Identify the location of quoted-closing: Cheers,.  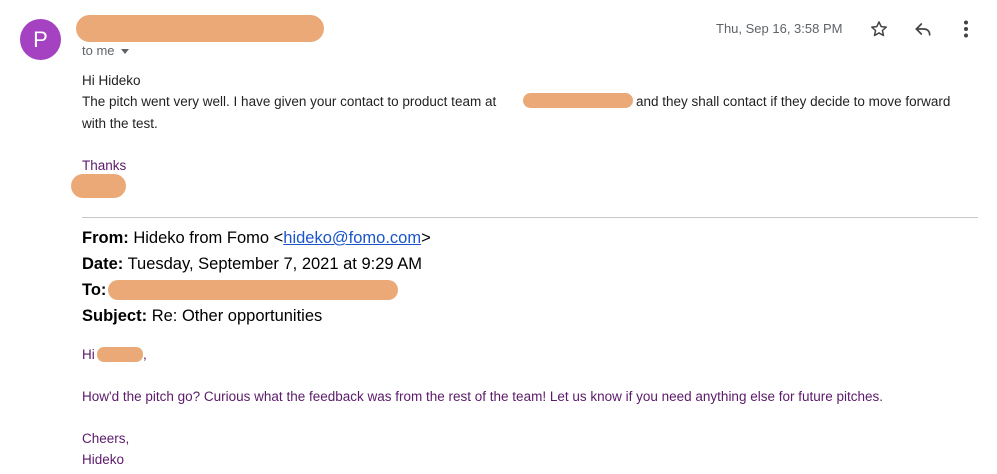
(106, 438).